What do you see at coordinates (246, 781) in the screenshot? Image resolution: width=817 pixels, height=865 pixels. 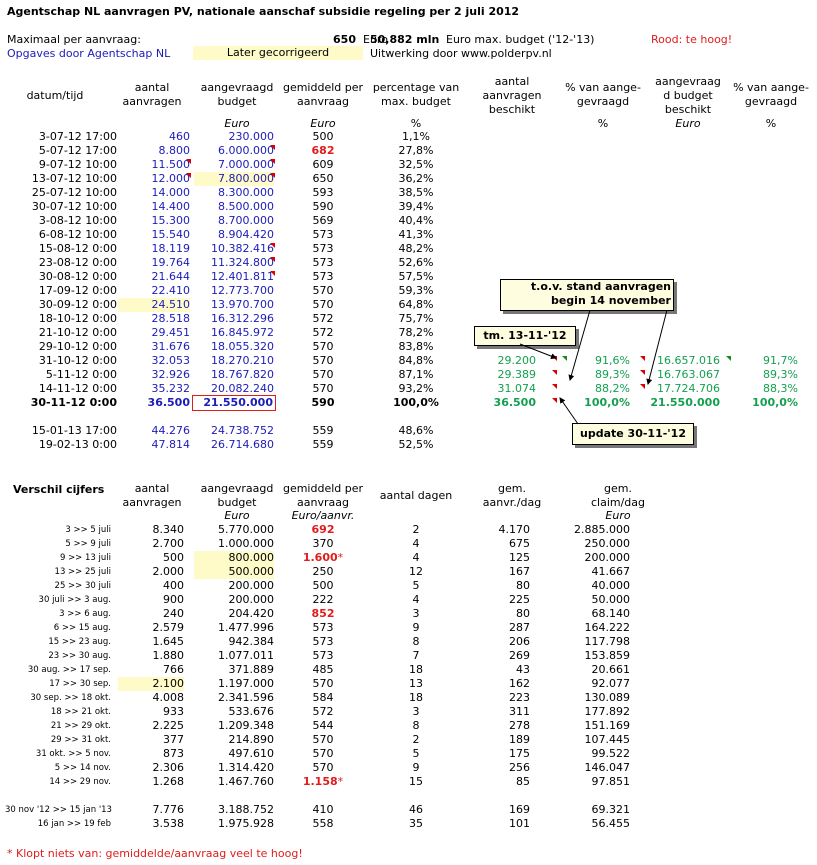 I see `diff-budget: 1.467.760` at bounding box center [246, 781].